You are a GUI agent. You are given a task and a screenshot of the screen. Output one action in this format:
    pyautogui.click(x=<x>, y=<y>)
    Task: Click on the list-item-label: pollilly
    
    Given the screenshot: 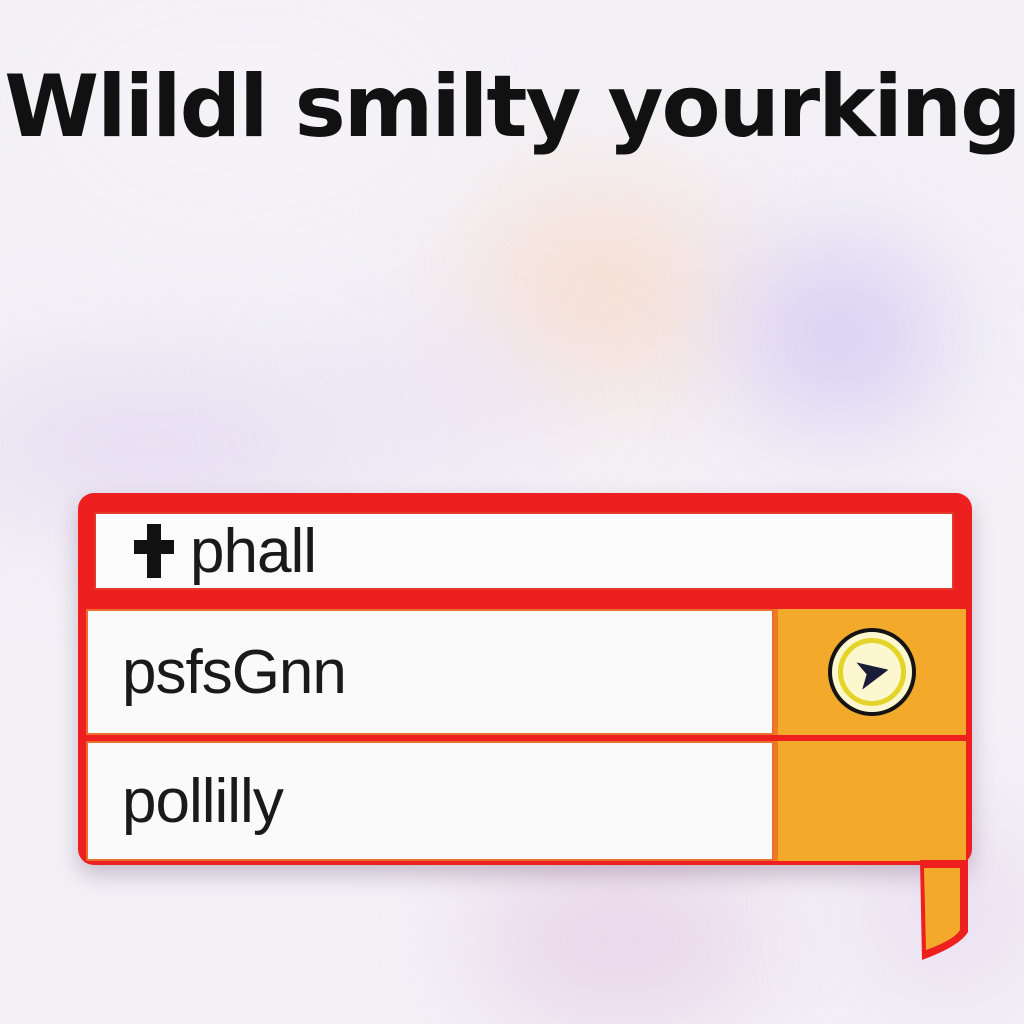 What is the action you would take?
    pyautogui.click(x=430, y=801)
    